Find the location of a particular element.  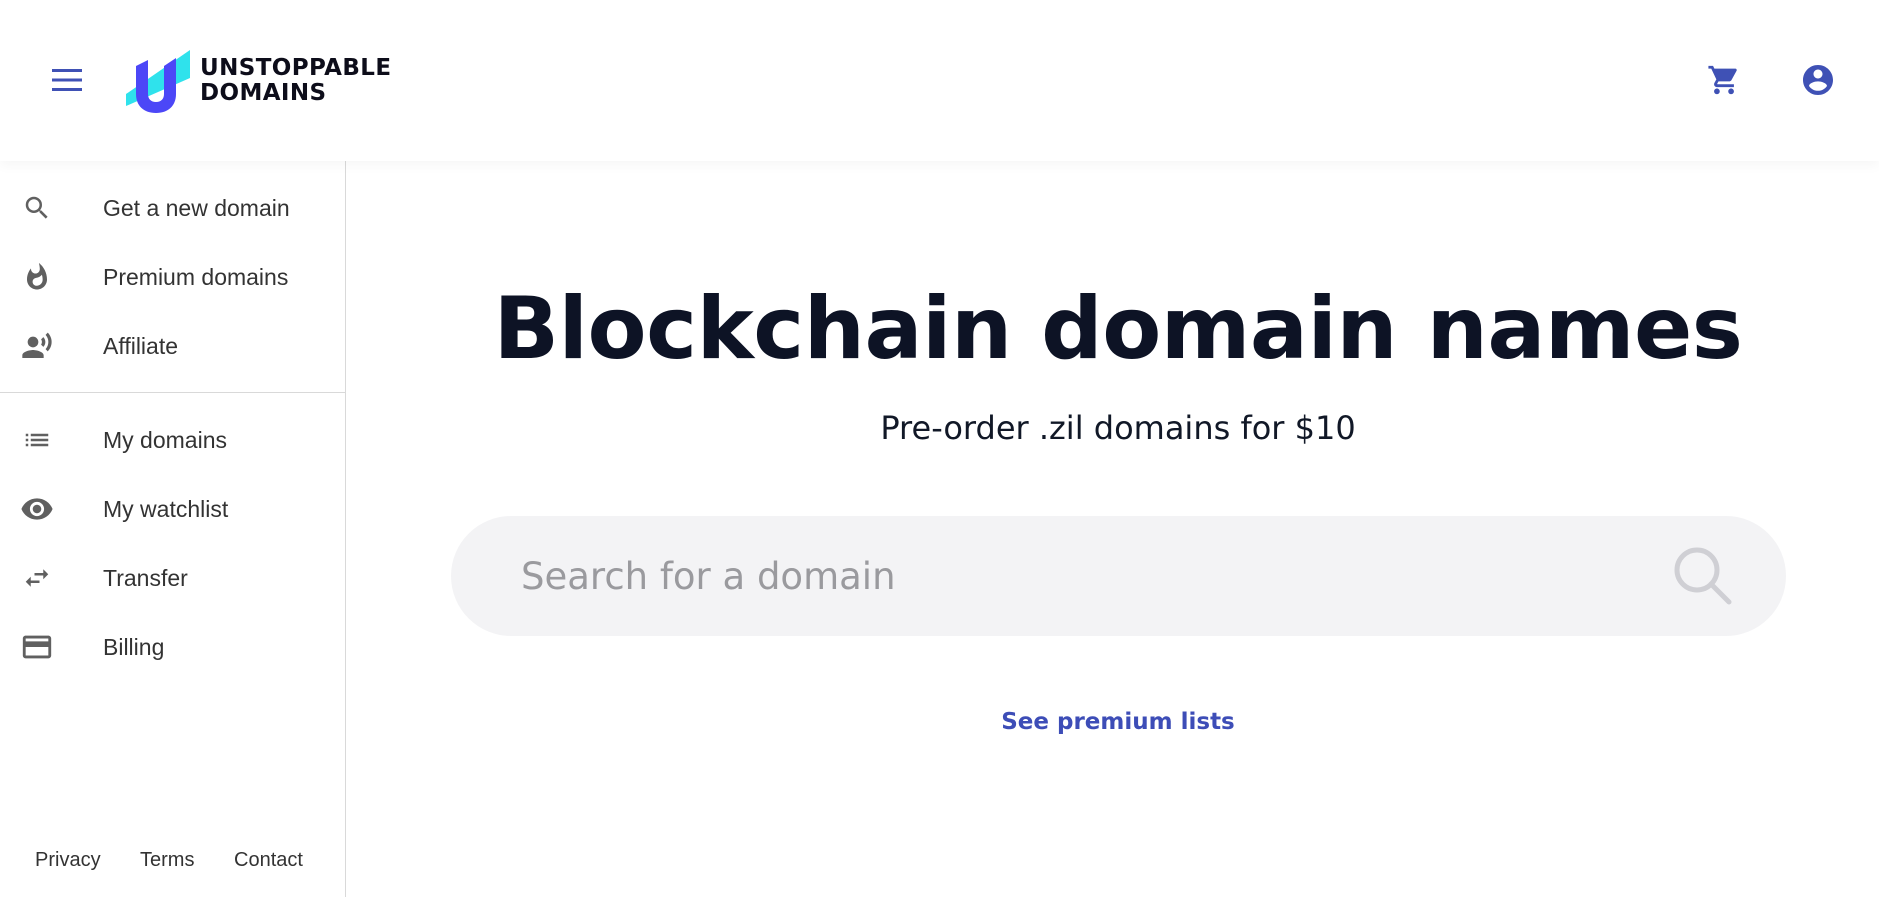

shopping-cart-icon is located at coordinates (1722, 80).